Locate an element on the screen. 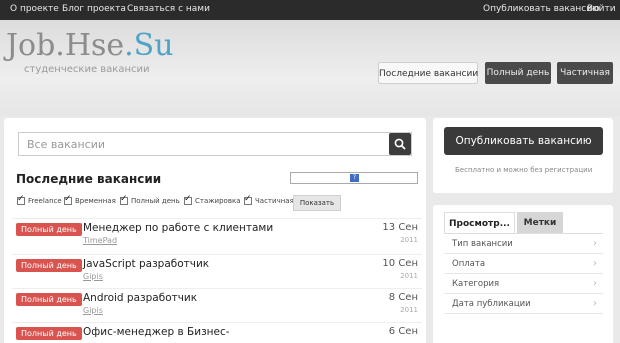  job-title-link: JavaScript разработчик is located at coordinates (146, 264).